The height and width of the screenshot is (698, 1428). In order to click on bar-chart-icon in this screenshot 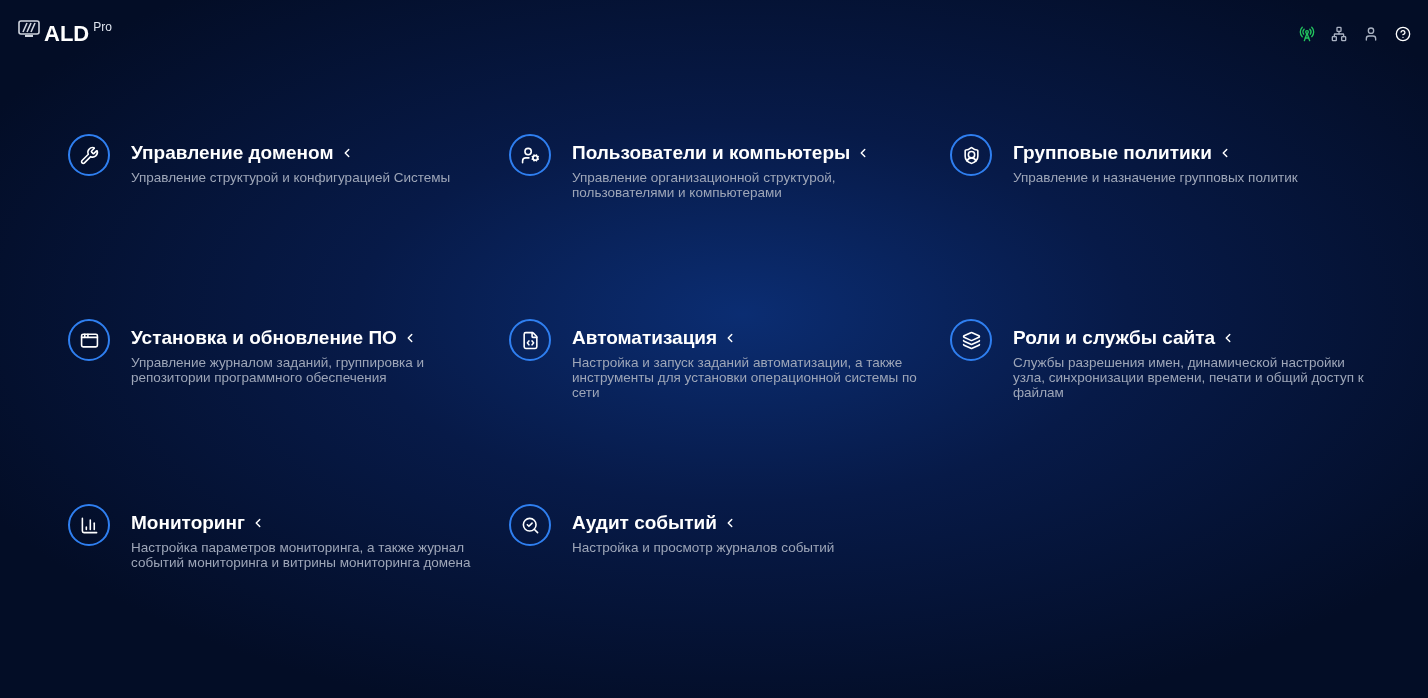, I will do `click(89, 525)`.